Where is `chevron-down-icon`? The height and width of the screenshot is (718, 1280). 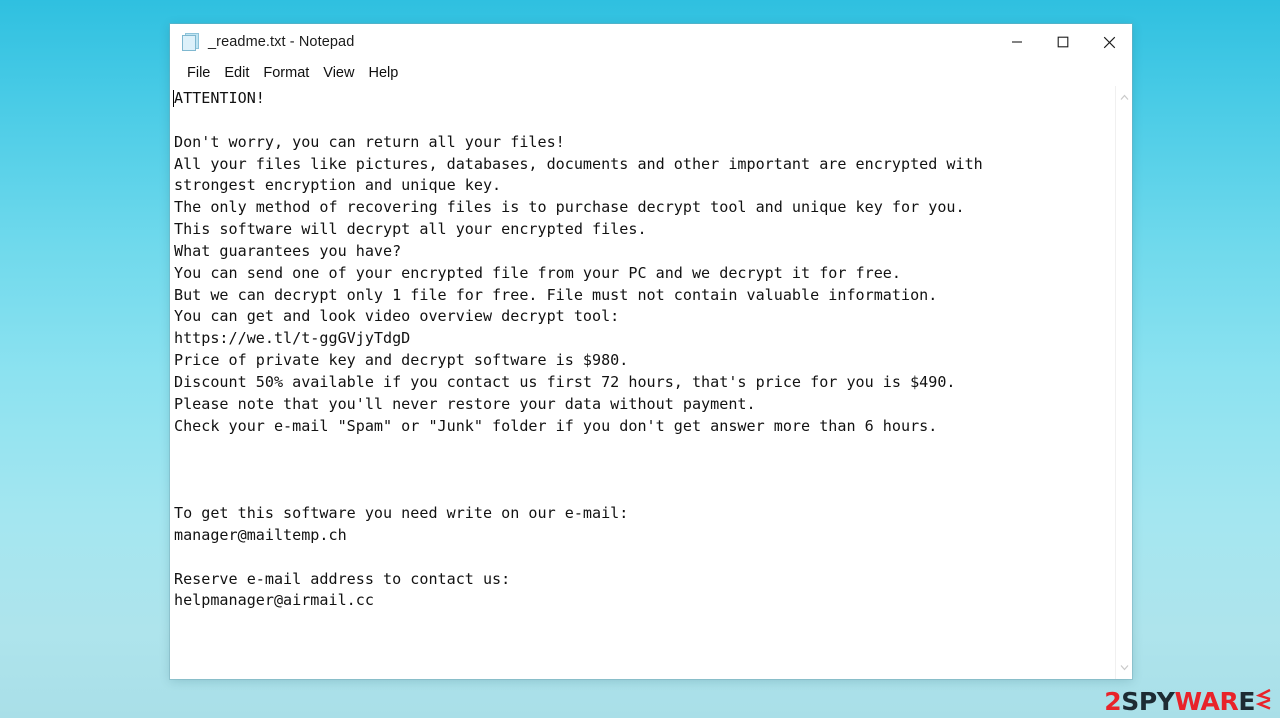
chevron-down-icon is located at coordinates (1124, 668).